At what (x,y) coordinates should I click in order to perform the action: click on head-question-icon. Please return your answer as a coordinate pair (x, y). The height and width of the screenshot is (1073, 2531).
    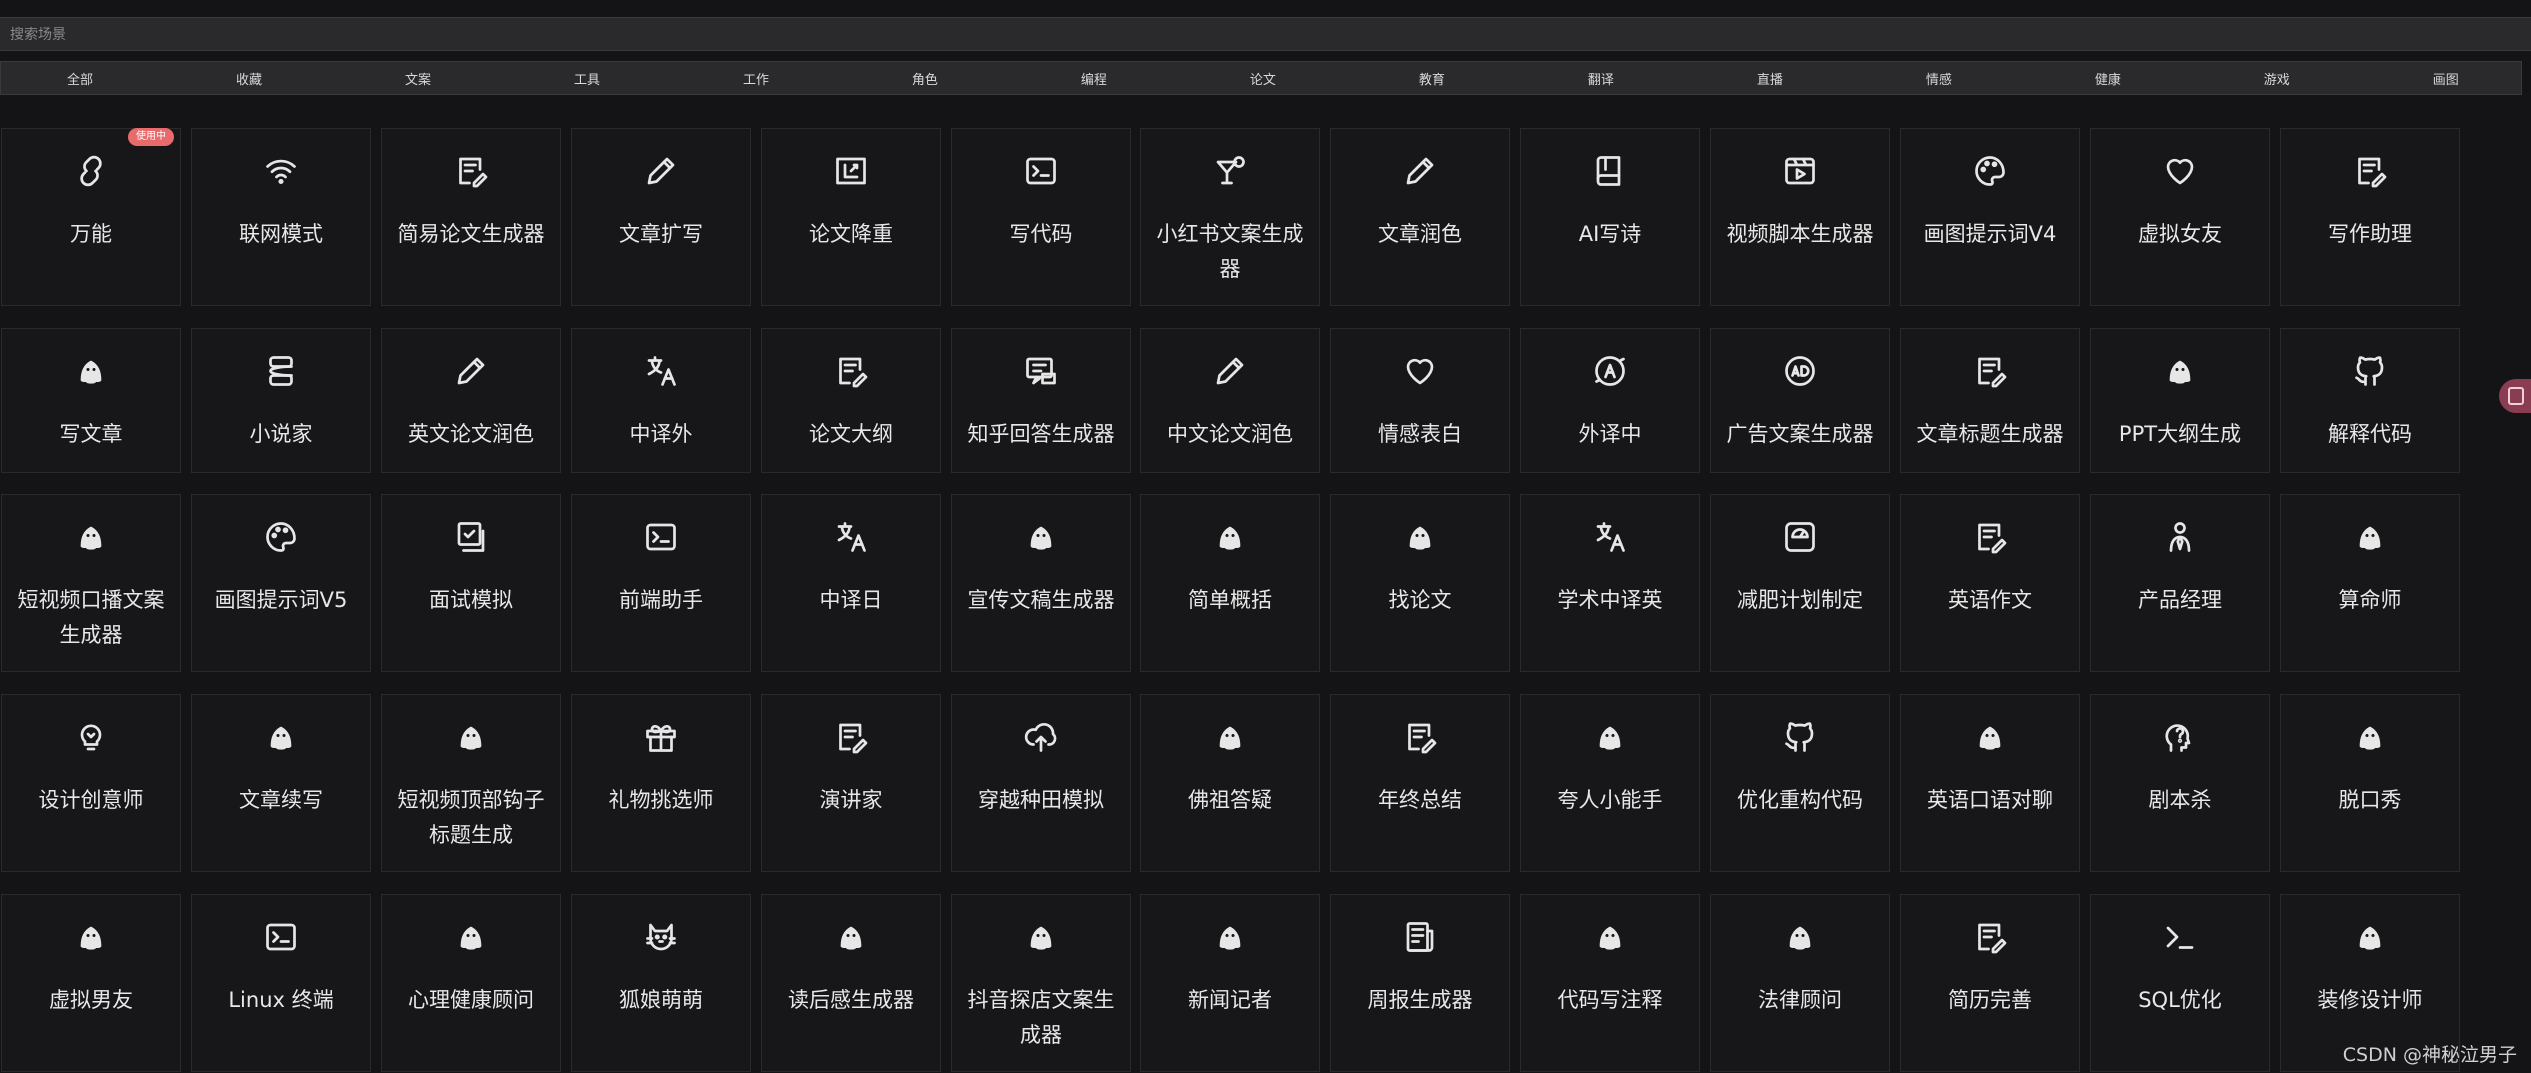
    Looking at the image, I should click on (2180, 737).